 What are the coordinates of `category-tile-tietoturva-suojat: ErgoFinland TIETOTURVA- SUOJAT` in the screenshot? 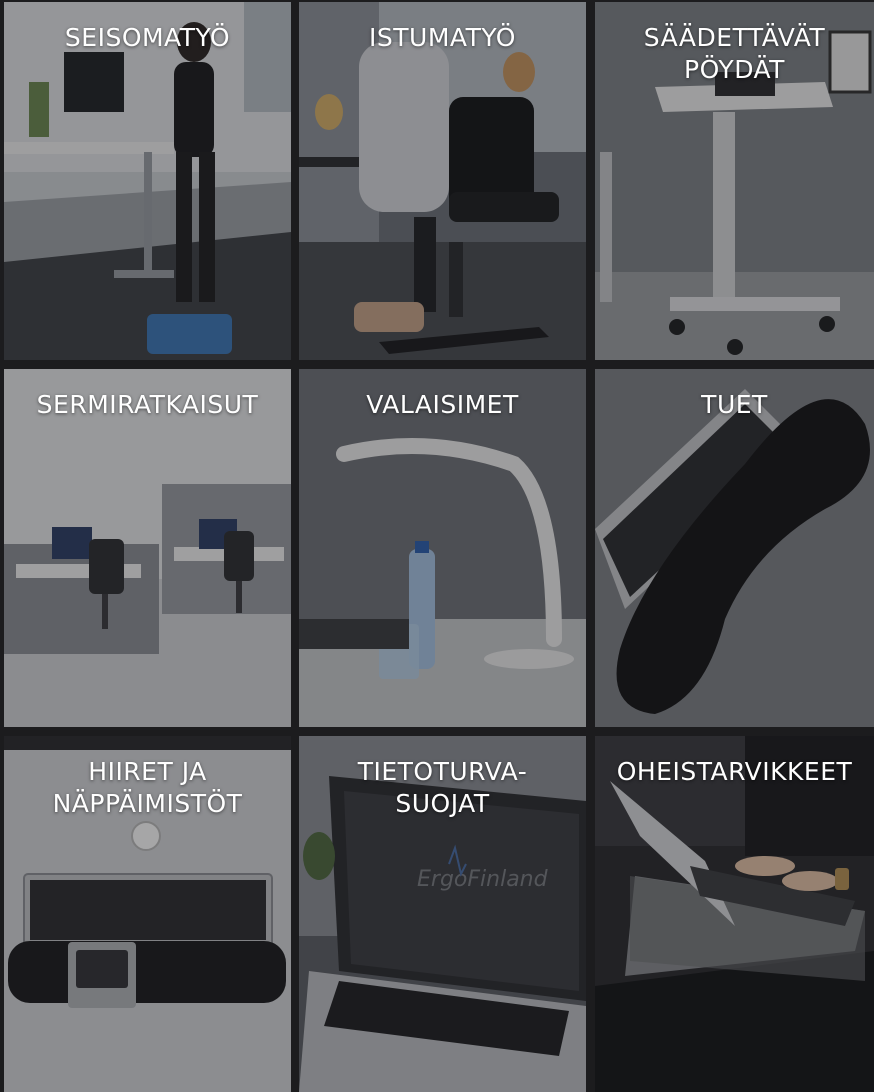 It's located at (442, 914).